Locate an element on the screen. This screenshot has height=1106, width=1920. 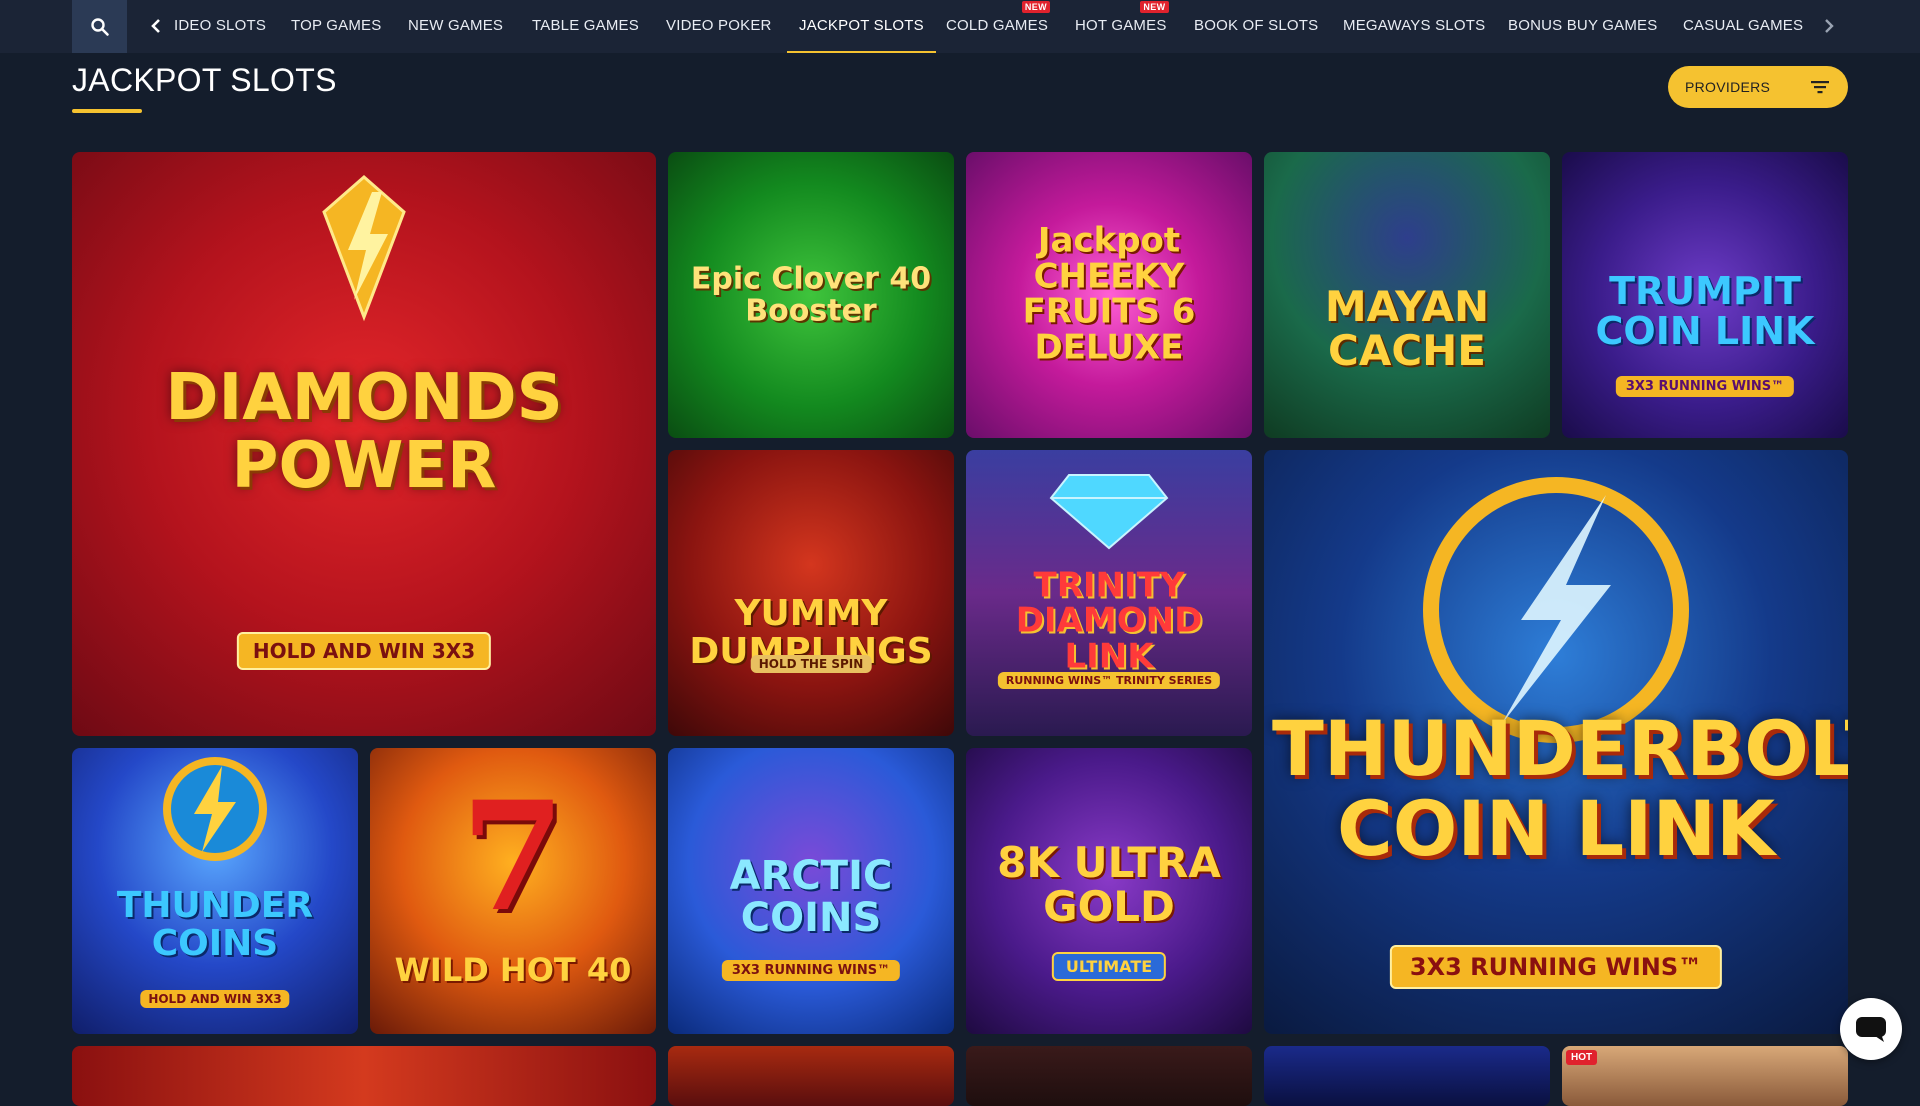
seven-symbol: 7 is located at coordinates (513, 857).